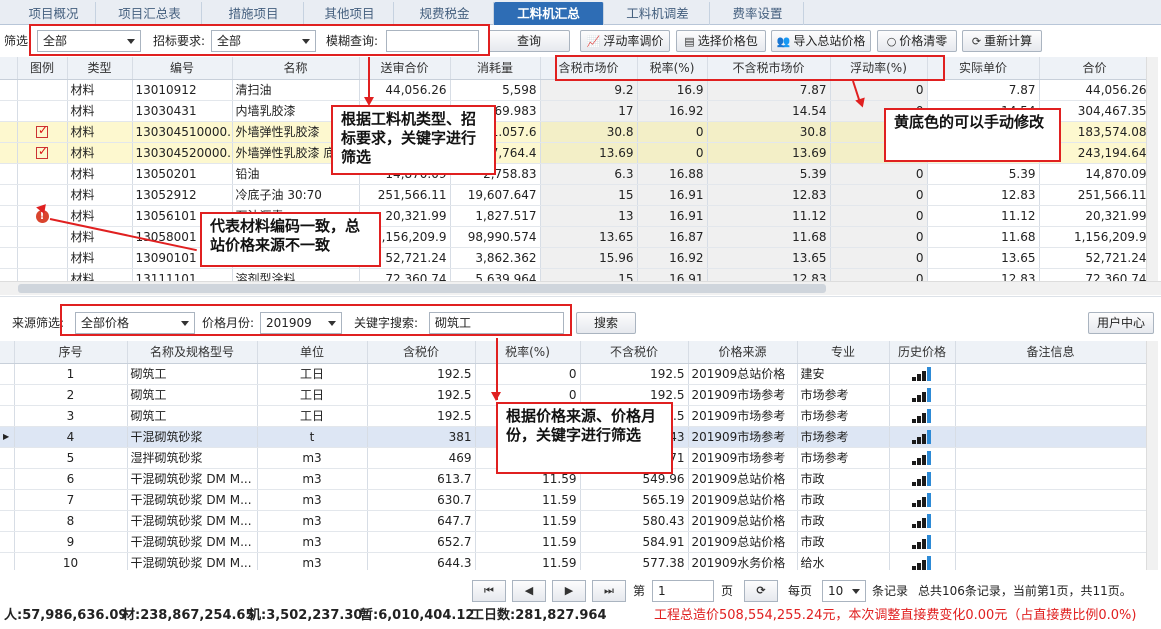 This screenshot has height=629, width=1161. I want to click on tab-labor-material-adjust: 工料机调差, so click(658, 13).